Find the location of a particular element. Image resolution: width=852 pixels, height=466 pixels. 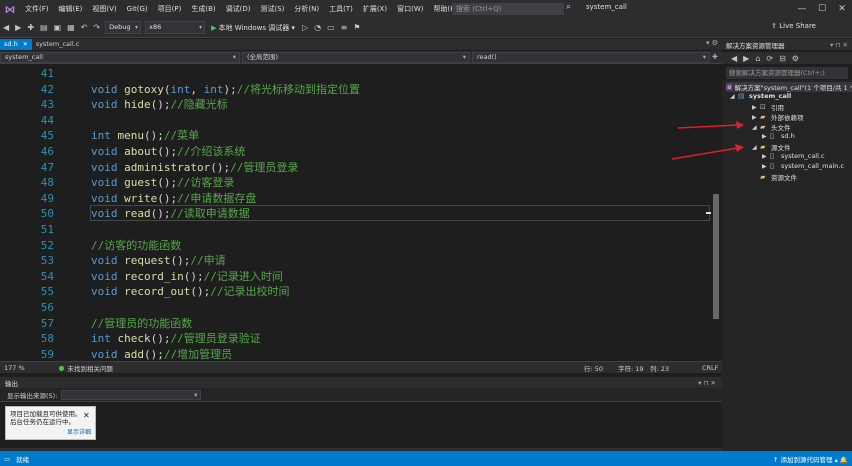

split-icon: ✚ is located at coordinates (715, 57).